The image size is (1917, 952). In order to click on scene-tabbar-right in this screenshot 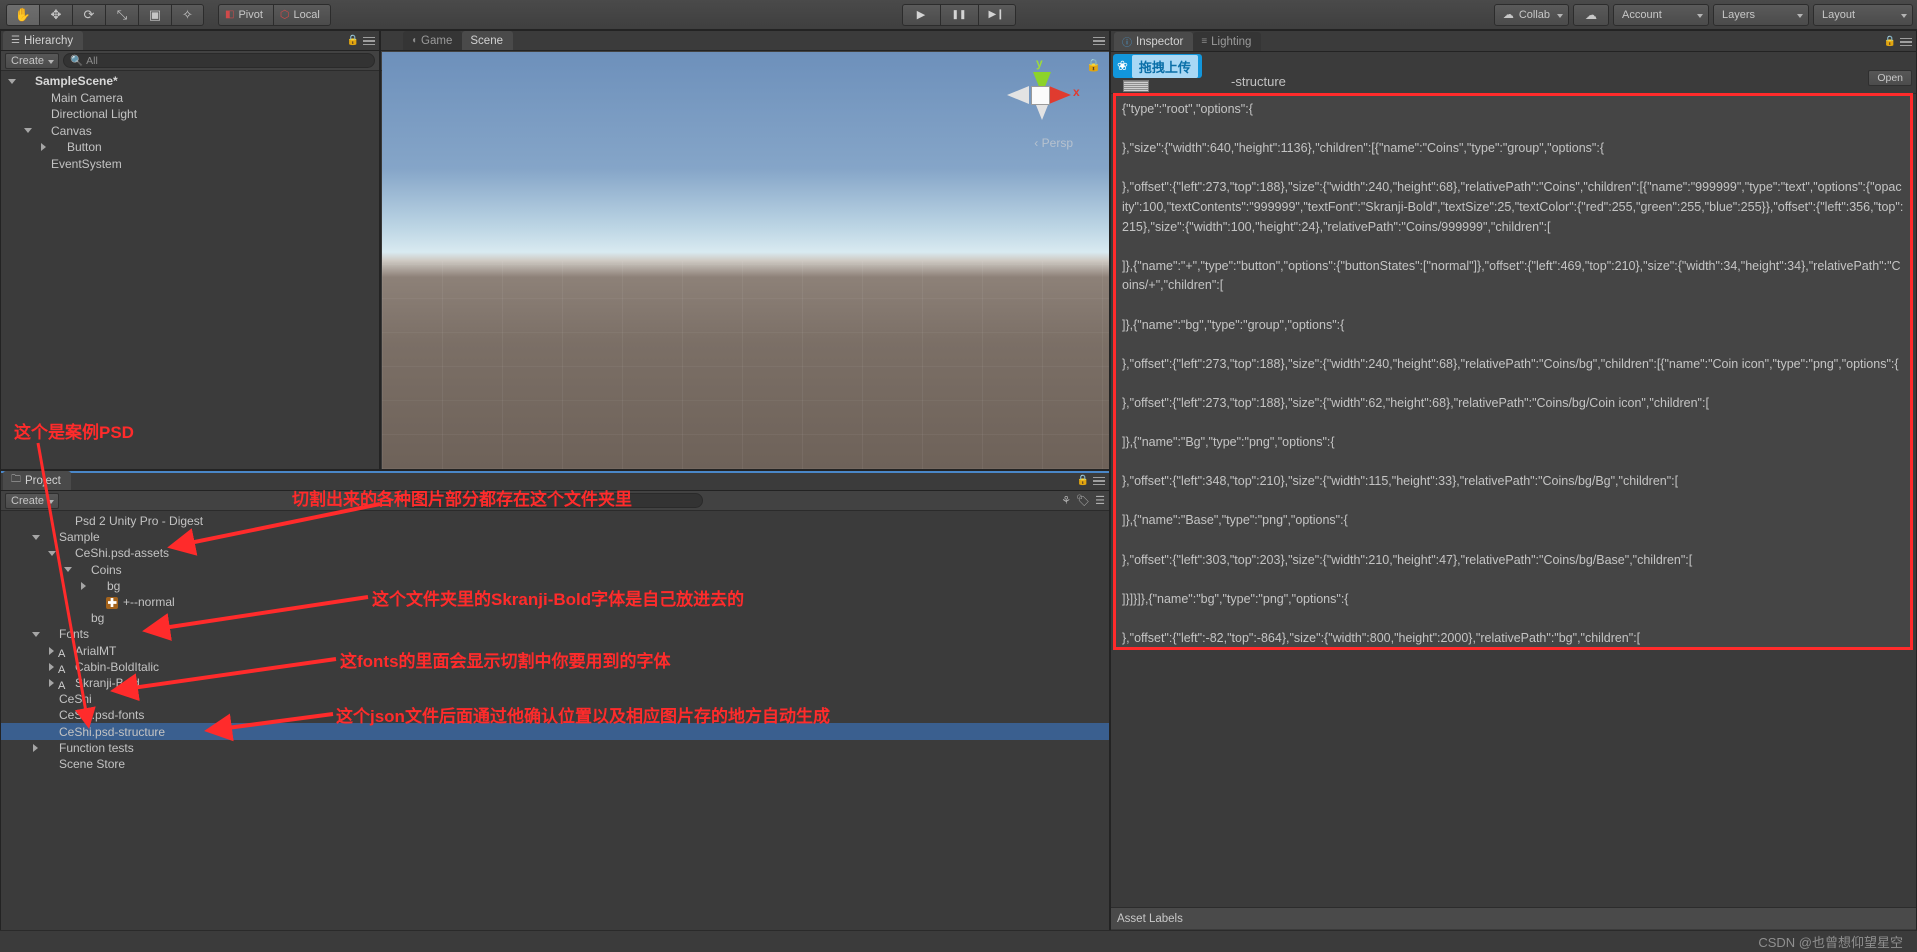, I will do `click(1099, 41)`.